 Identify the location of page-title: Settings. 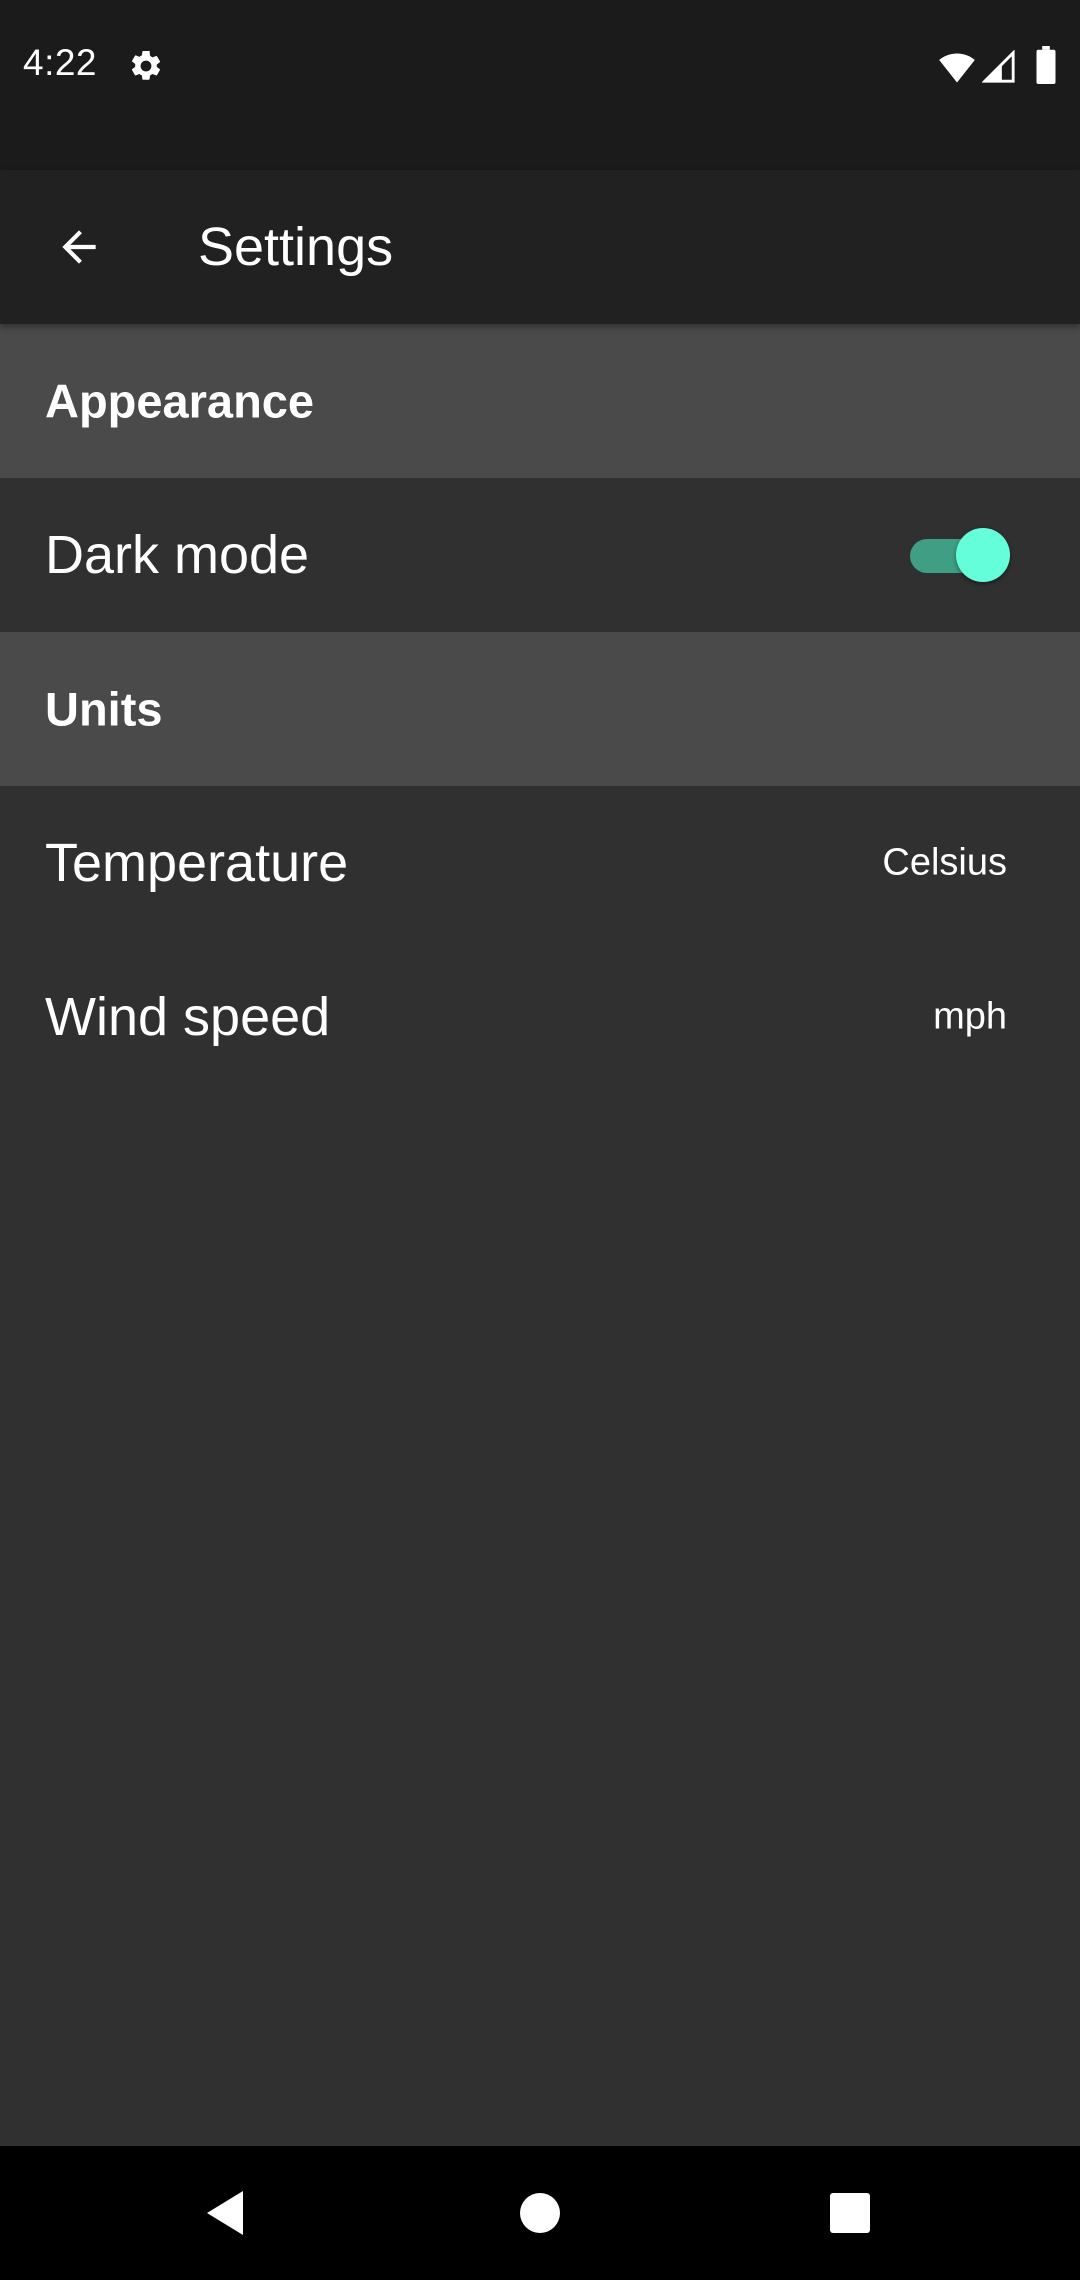
(296, 247).